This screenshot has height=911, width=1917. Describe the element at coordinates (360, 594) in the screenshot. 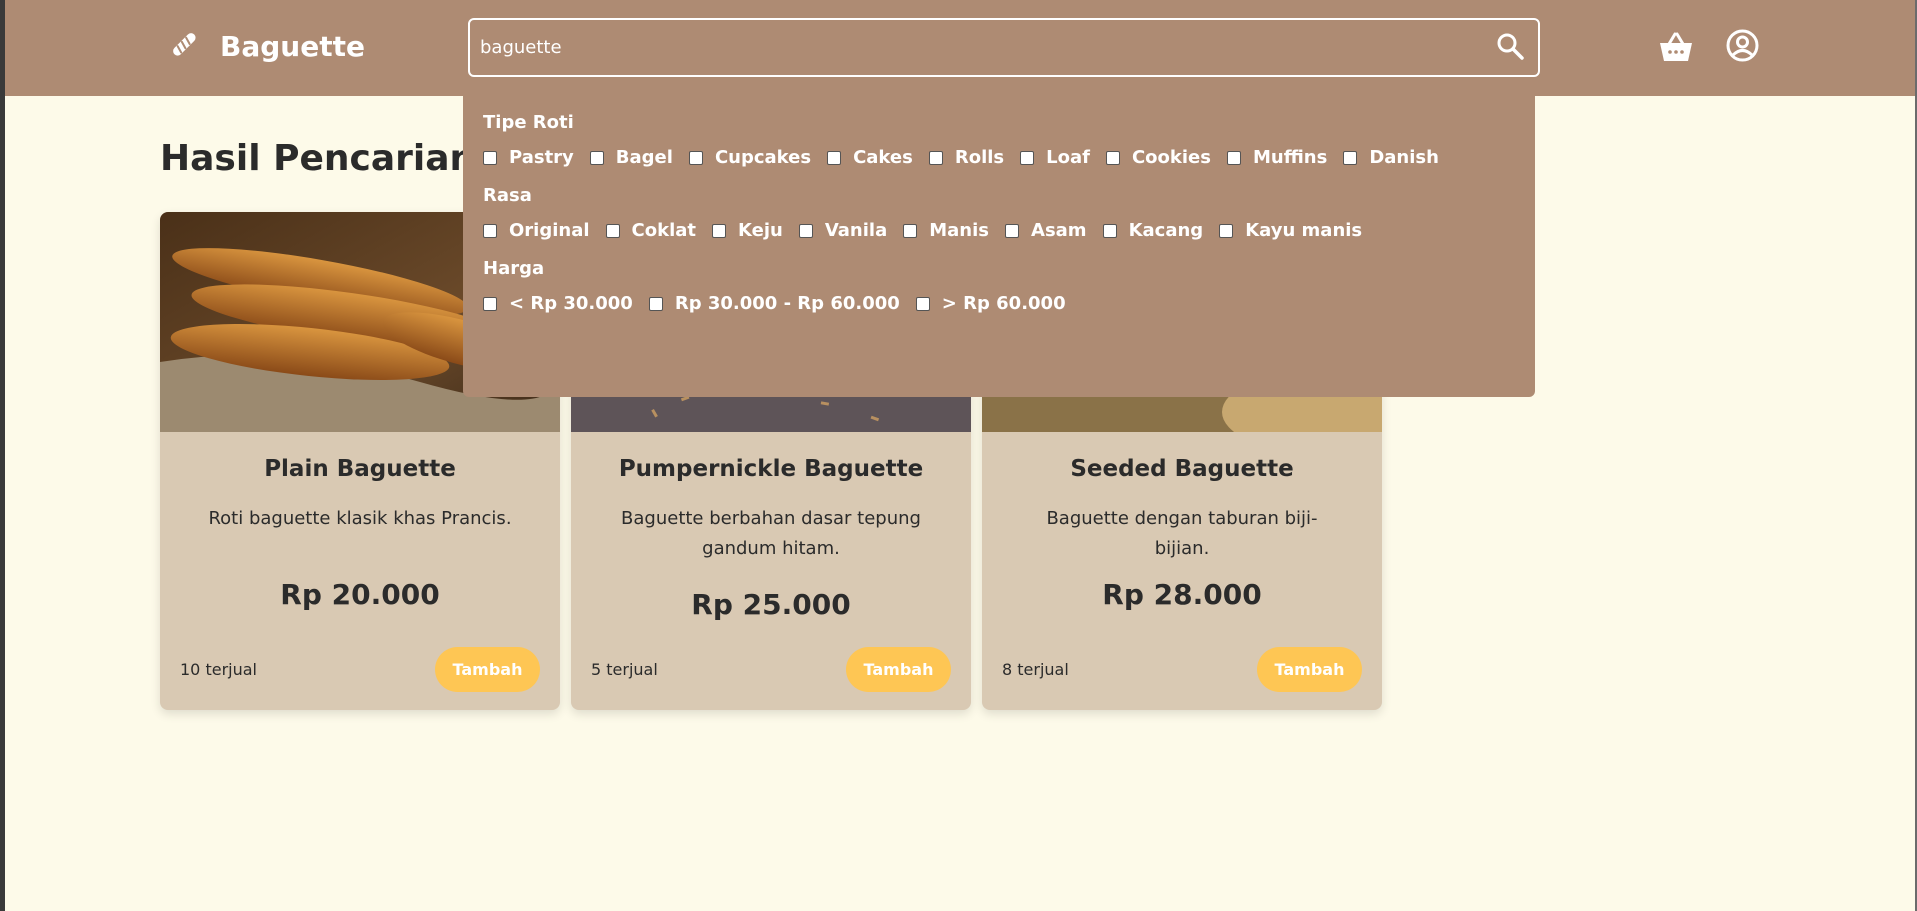

I see `product-price: Rp 20.000` at that location.